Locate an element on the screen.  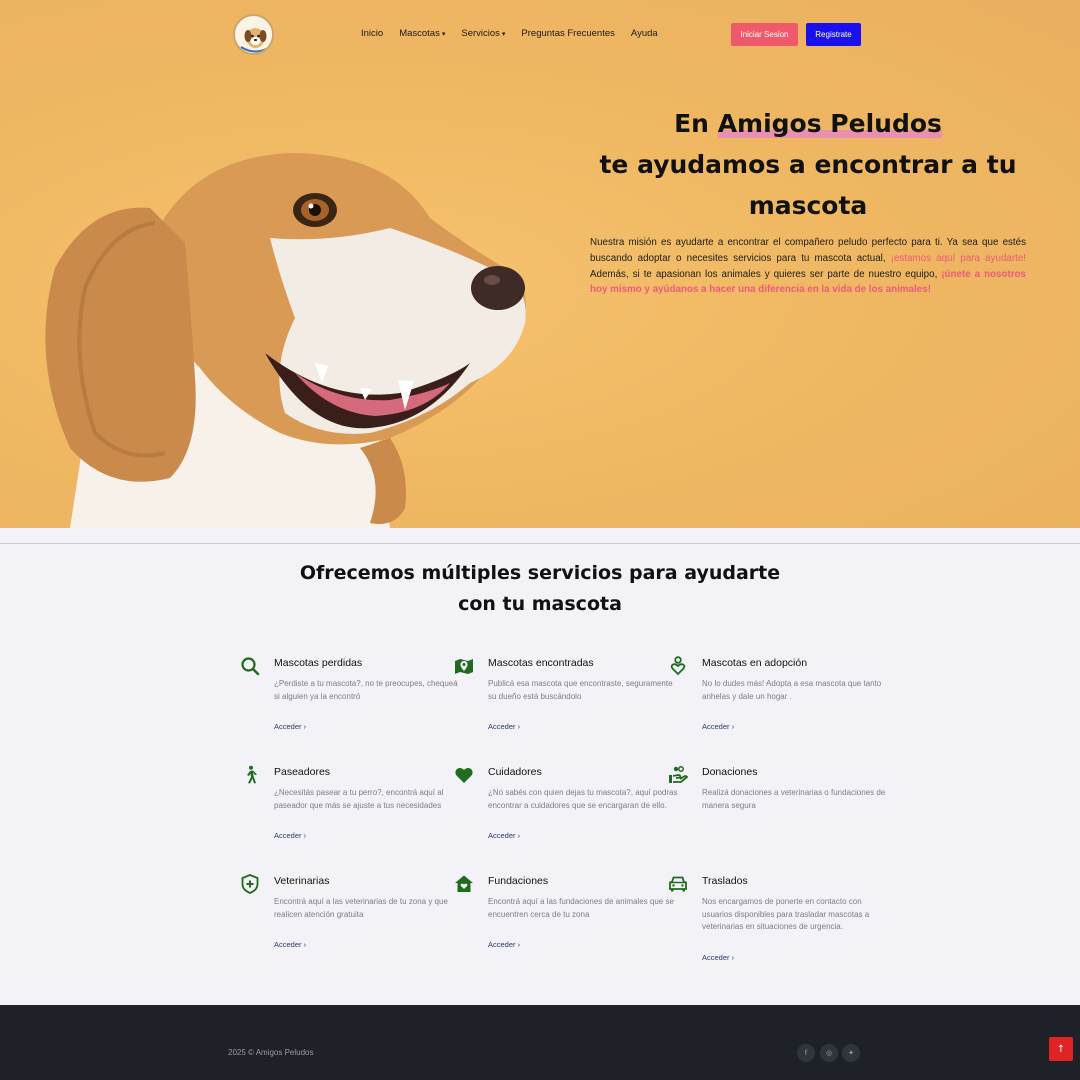
login-button: Iniciar Sesion is located at coordinates (764, 34).